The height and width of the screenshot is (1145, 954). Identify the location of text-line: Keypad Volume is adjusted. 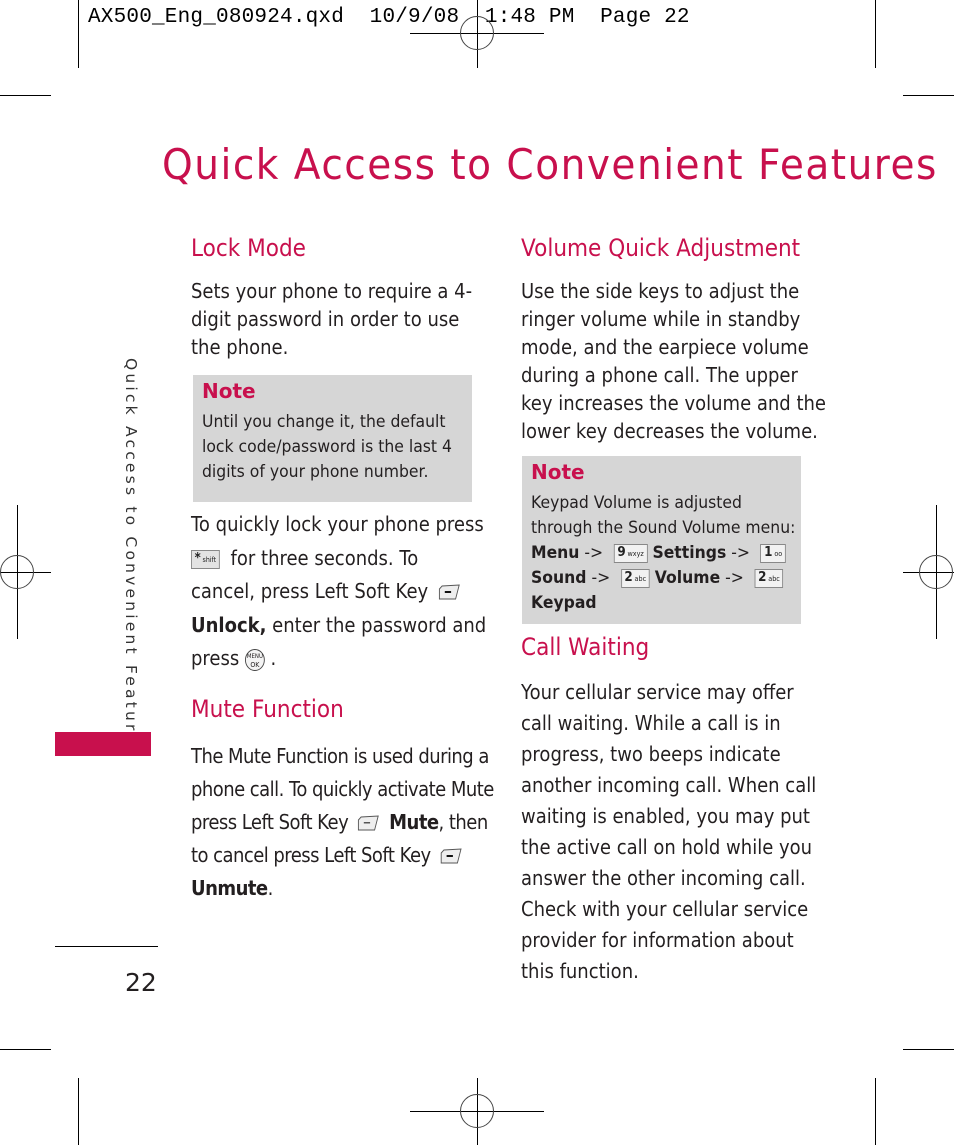
(636, 503).